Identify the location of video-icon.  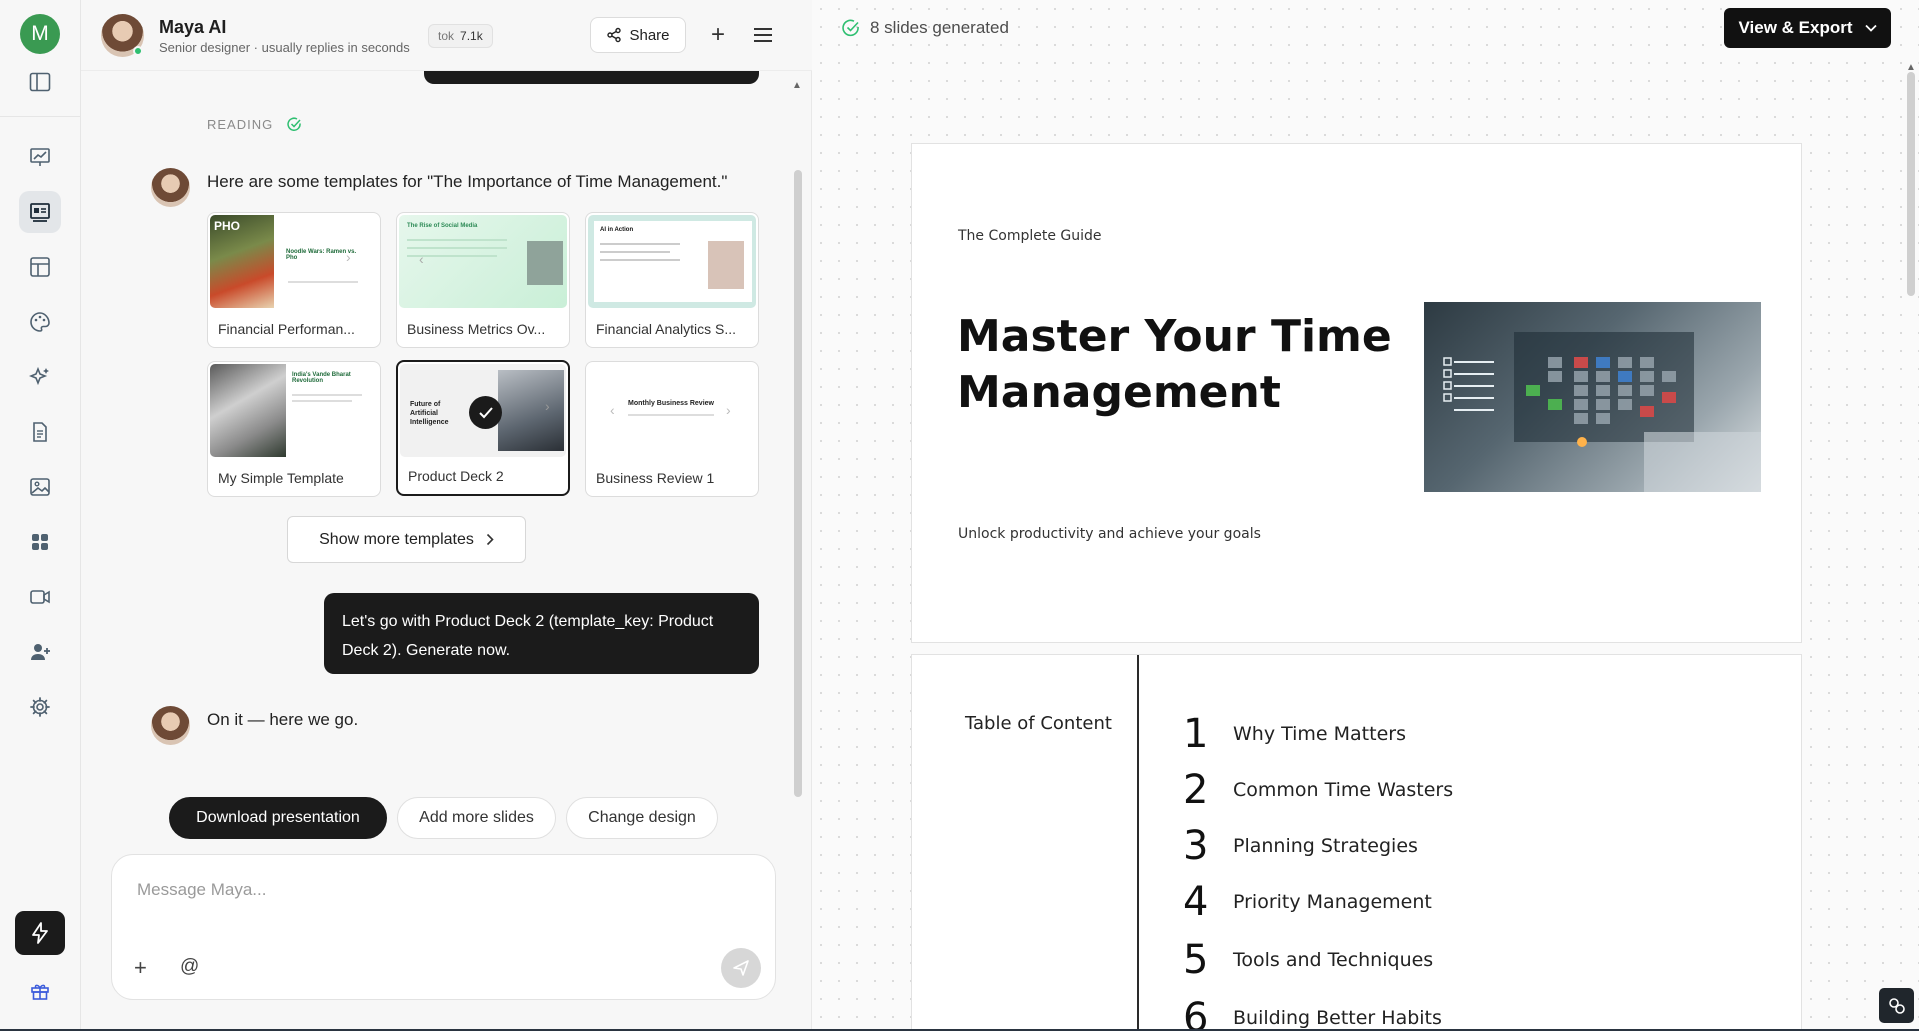
(40, 597).